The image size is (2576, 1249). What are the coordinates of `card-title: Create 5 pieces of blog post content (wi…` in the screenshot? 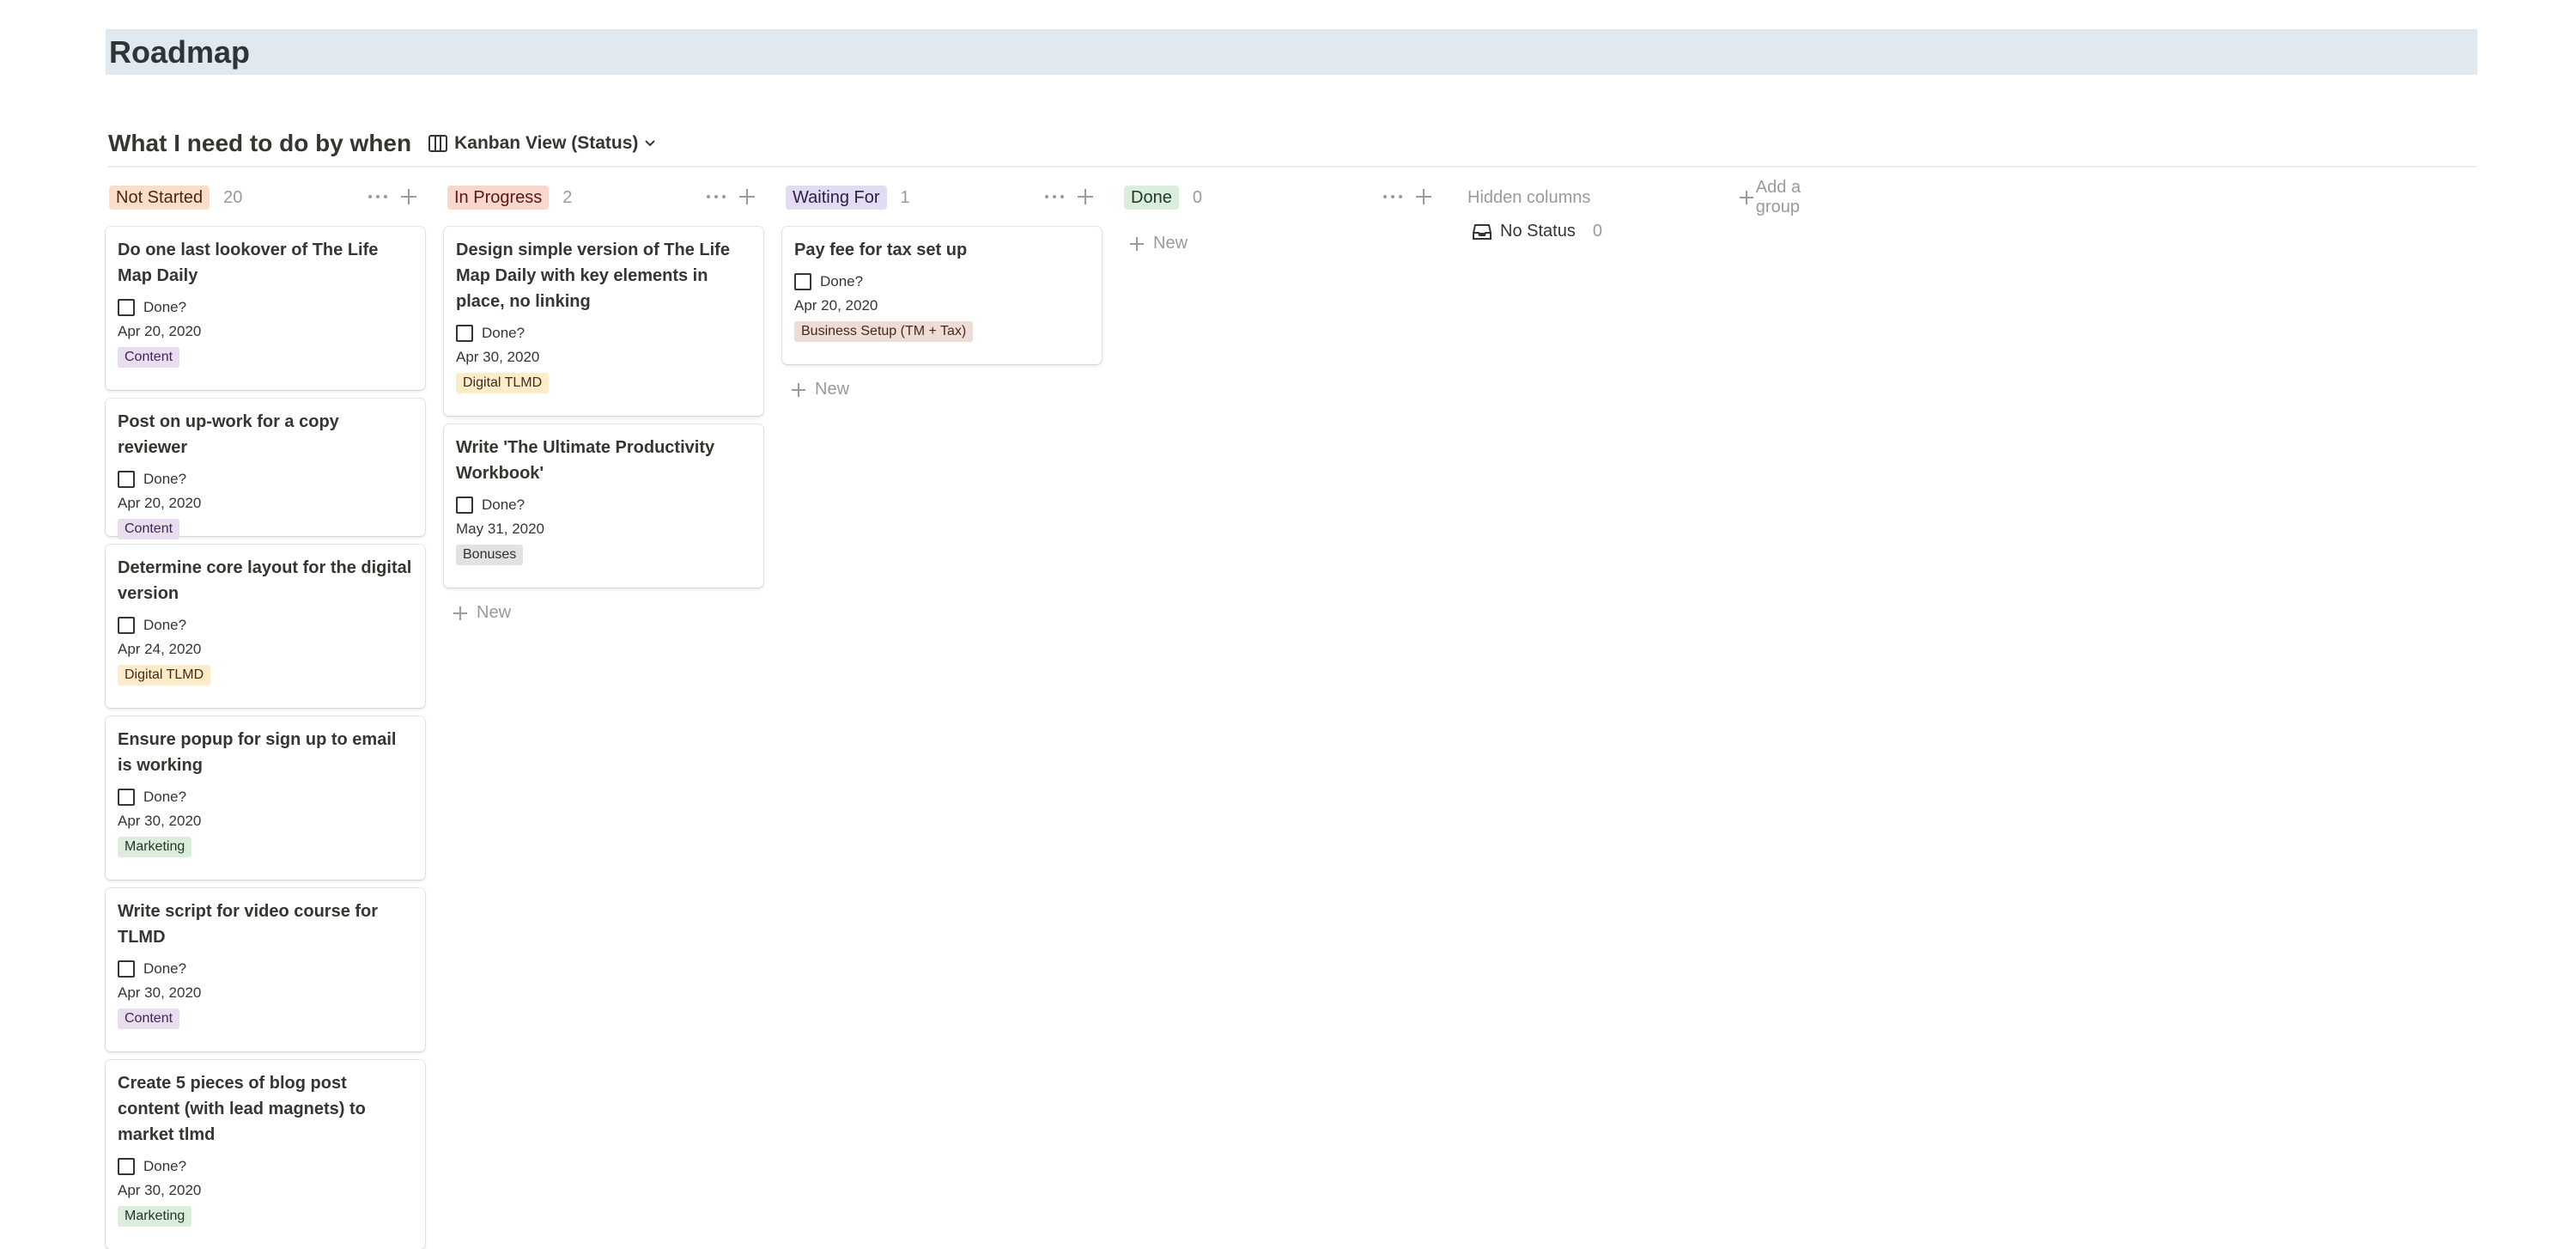 It's located at (242, 1109).